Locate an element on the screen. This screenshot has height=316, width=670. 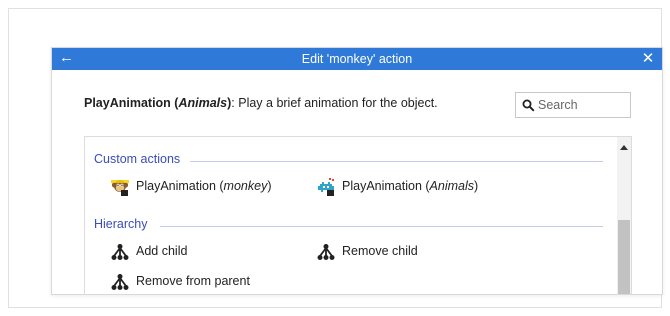
search-box is located at coordinates (573, 105).